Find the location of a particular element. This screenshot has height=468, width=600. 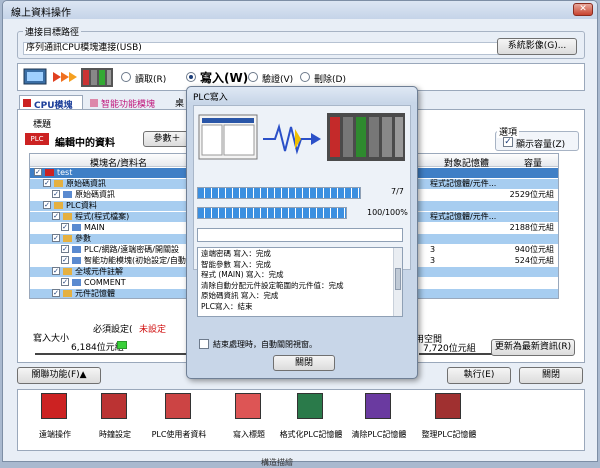

related-function-item: 清除PLC記憶體 is located at coordinates (379, 419).